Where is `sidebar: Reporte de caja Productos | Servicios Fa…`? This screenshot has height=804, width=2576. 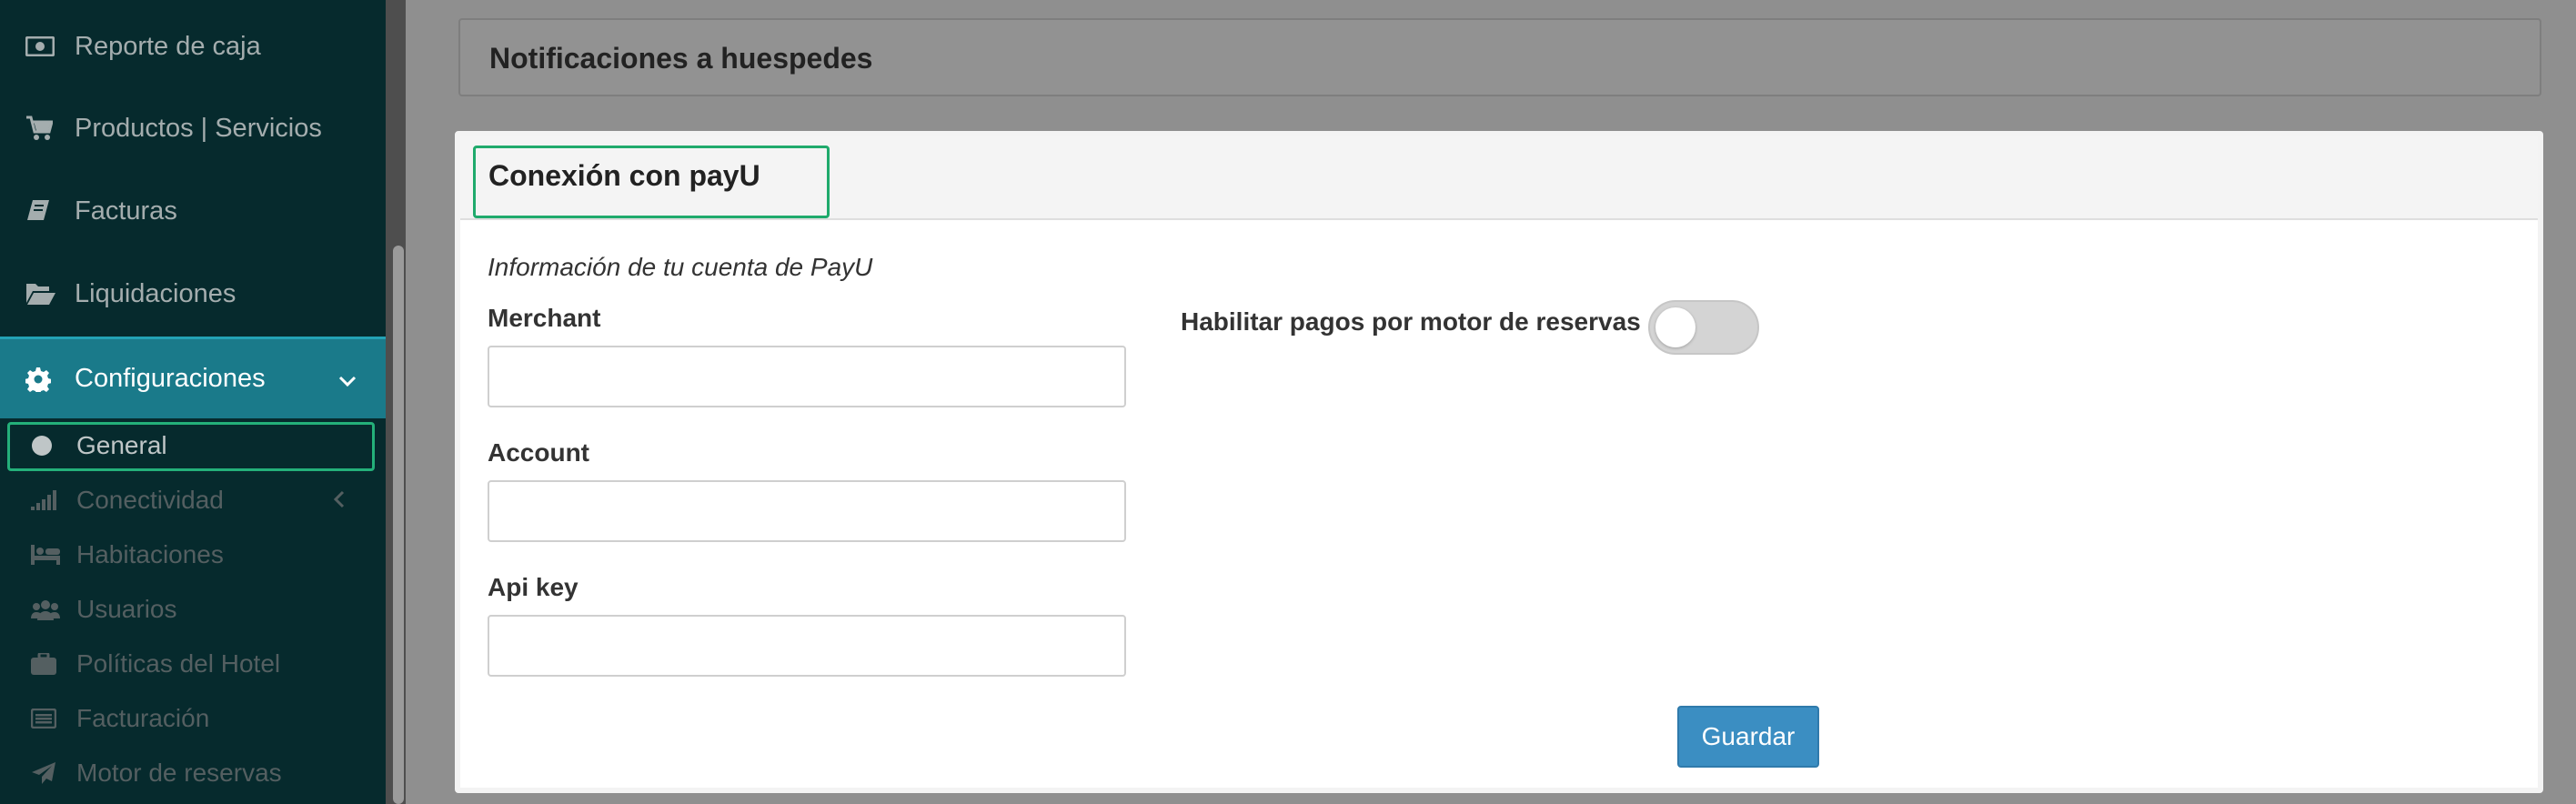 sidebar: Reporte de caja Productos | Servicios Fa… is located at coordinates (193, 402).